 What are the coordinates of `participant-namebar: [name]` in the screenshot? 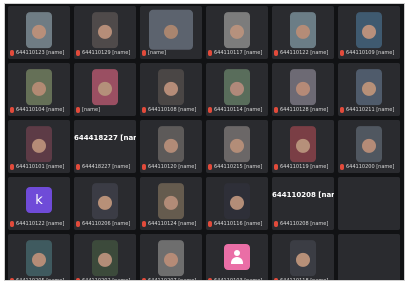 It's located at (105, 110).